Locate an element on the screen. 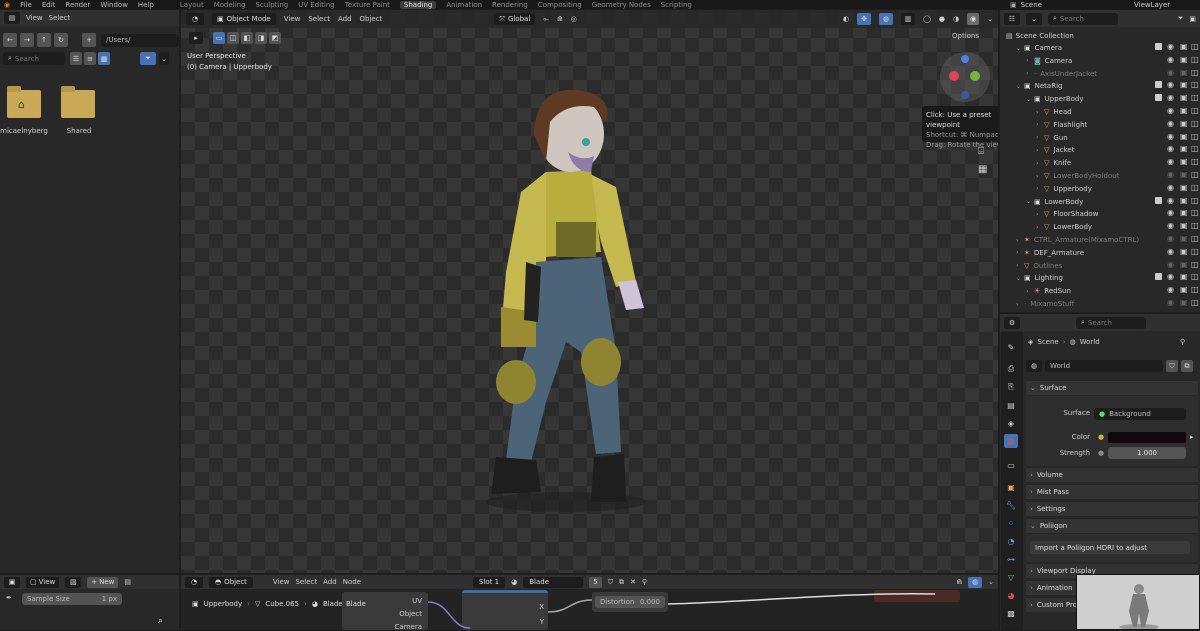 Image resolution: width=1200 pixels, height=631 pixels. display-mode-icon: ⌄ is located at coordinates (1034, 18).